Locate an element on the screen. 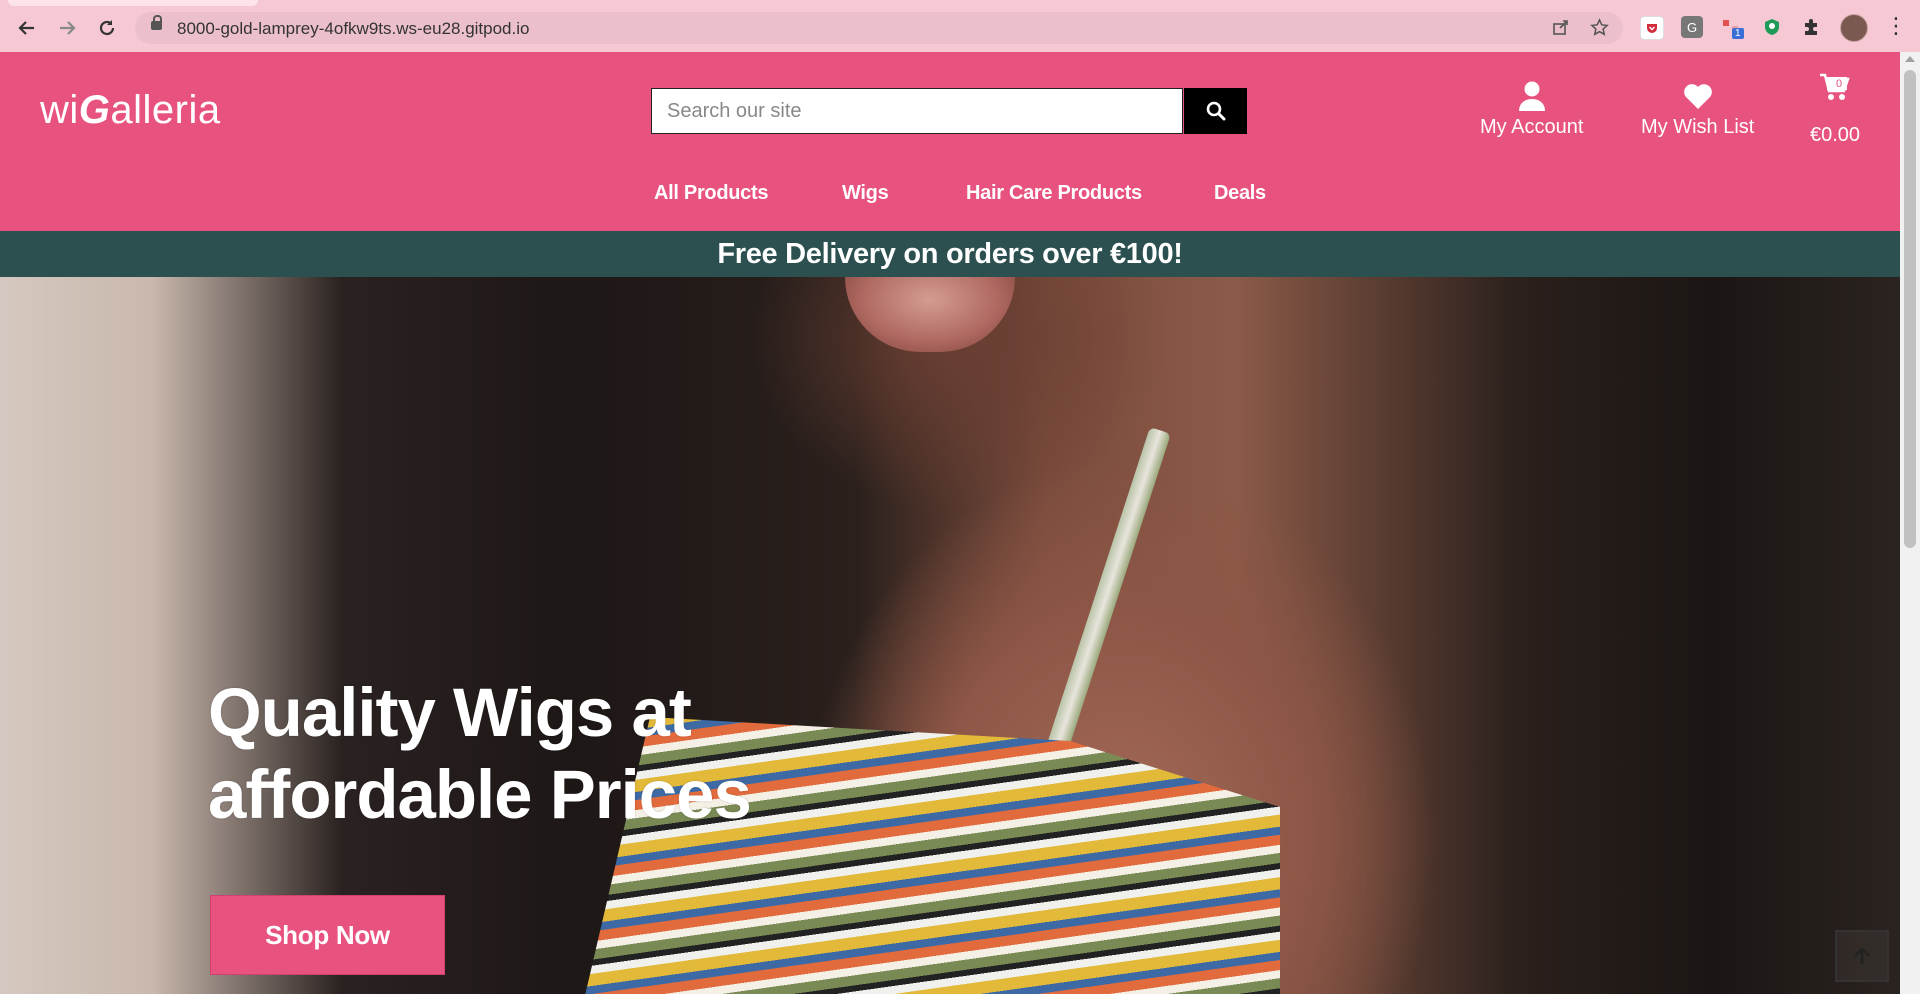  back-to-top-button is located at coordinates (1862, 956).